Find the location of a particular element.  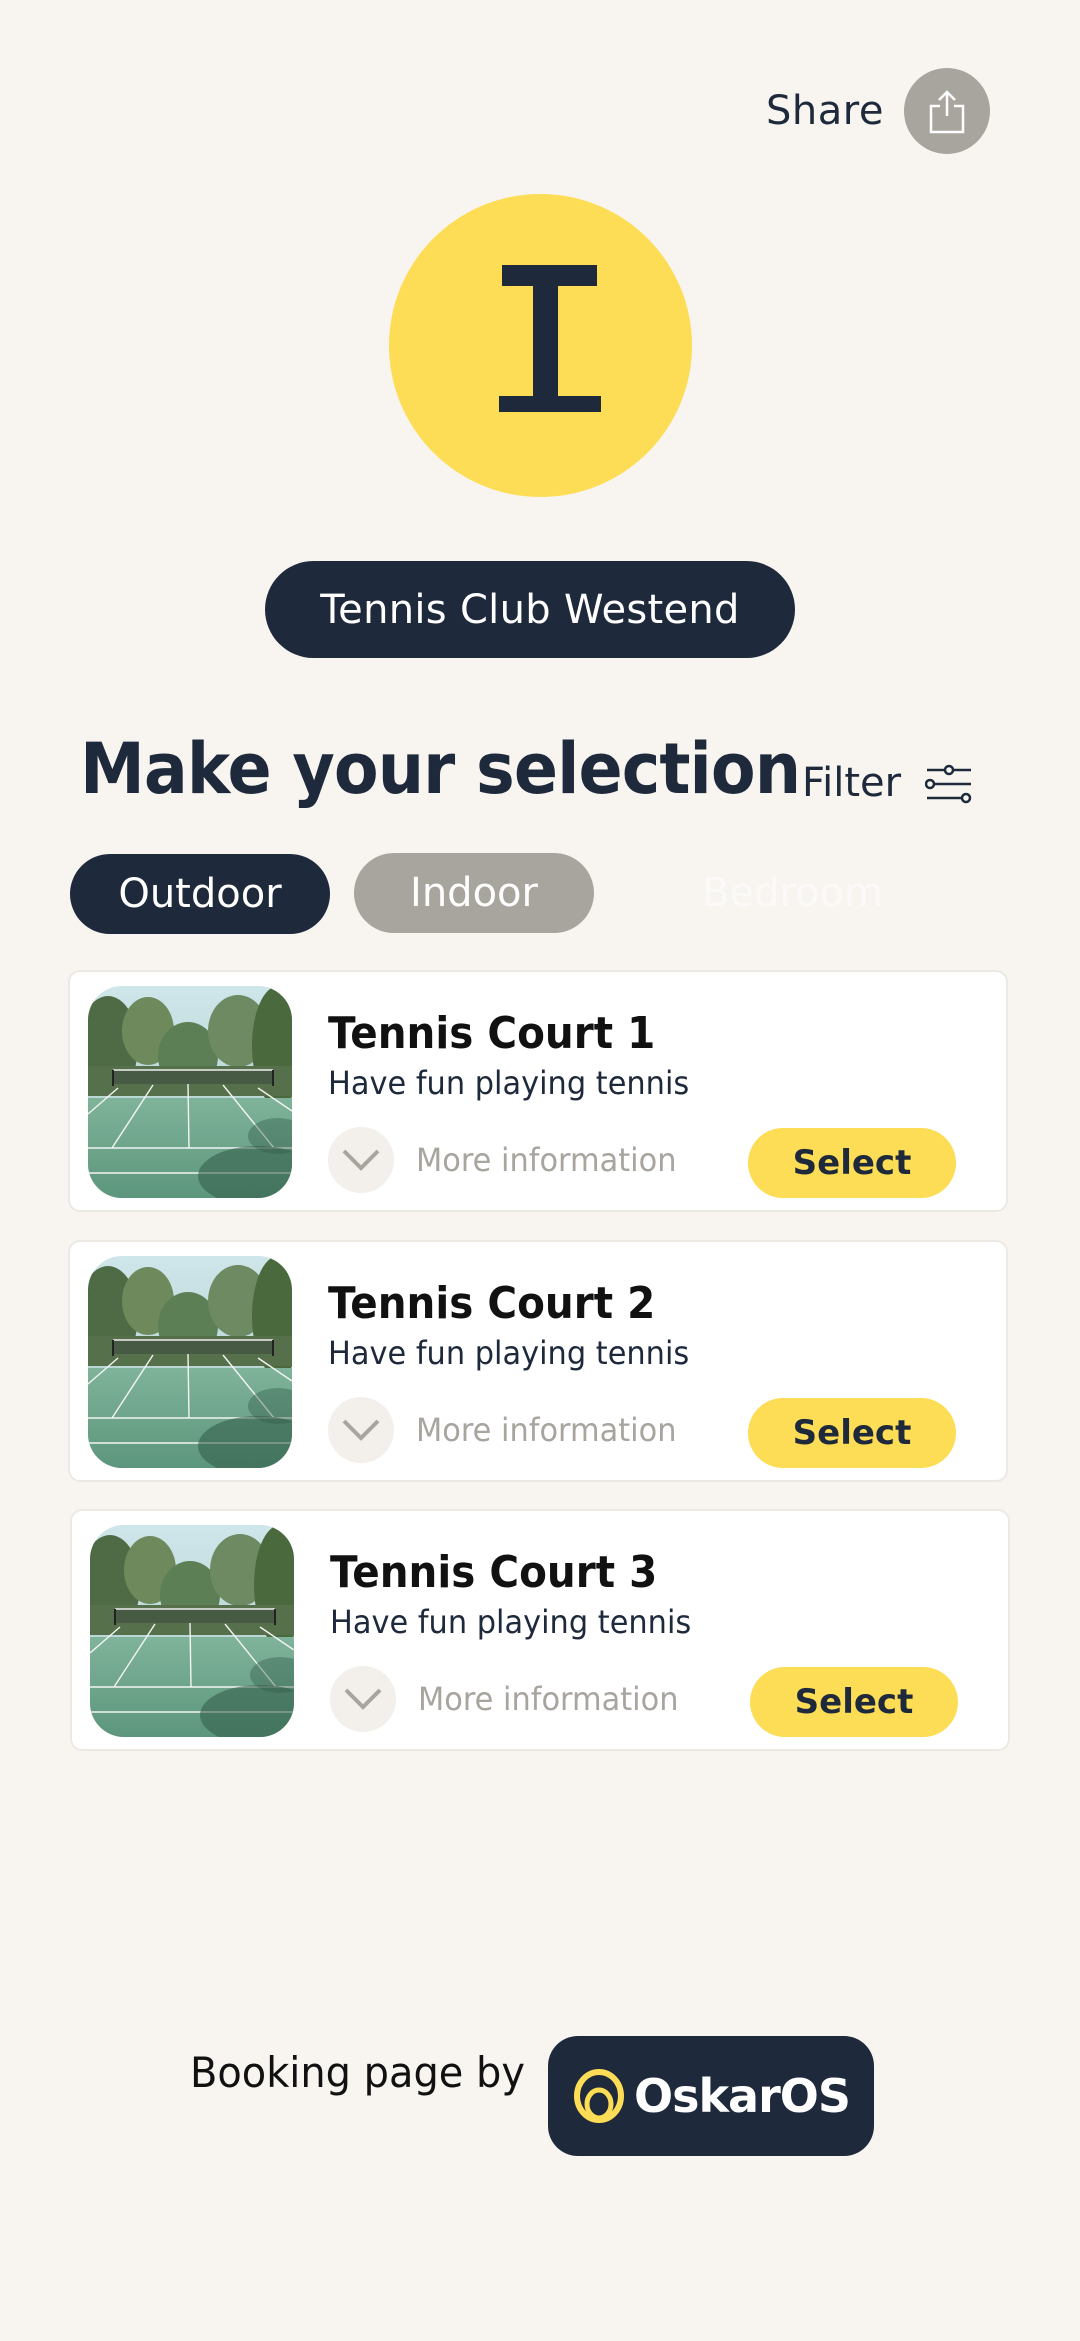

share-control: Share is located at coordinates (878, 111).